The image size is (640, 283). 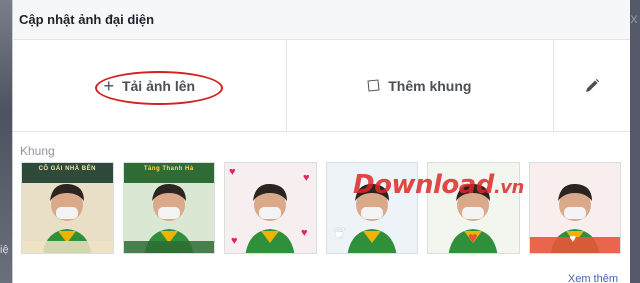 I want to click on frame-option: ♥ ♥ ♥ ♥, so click(x=270, y=208).